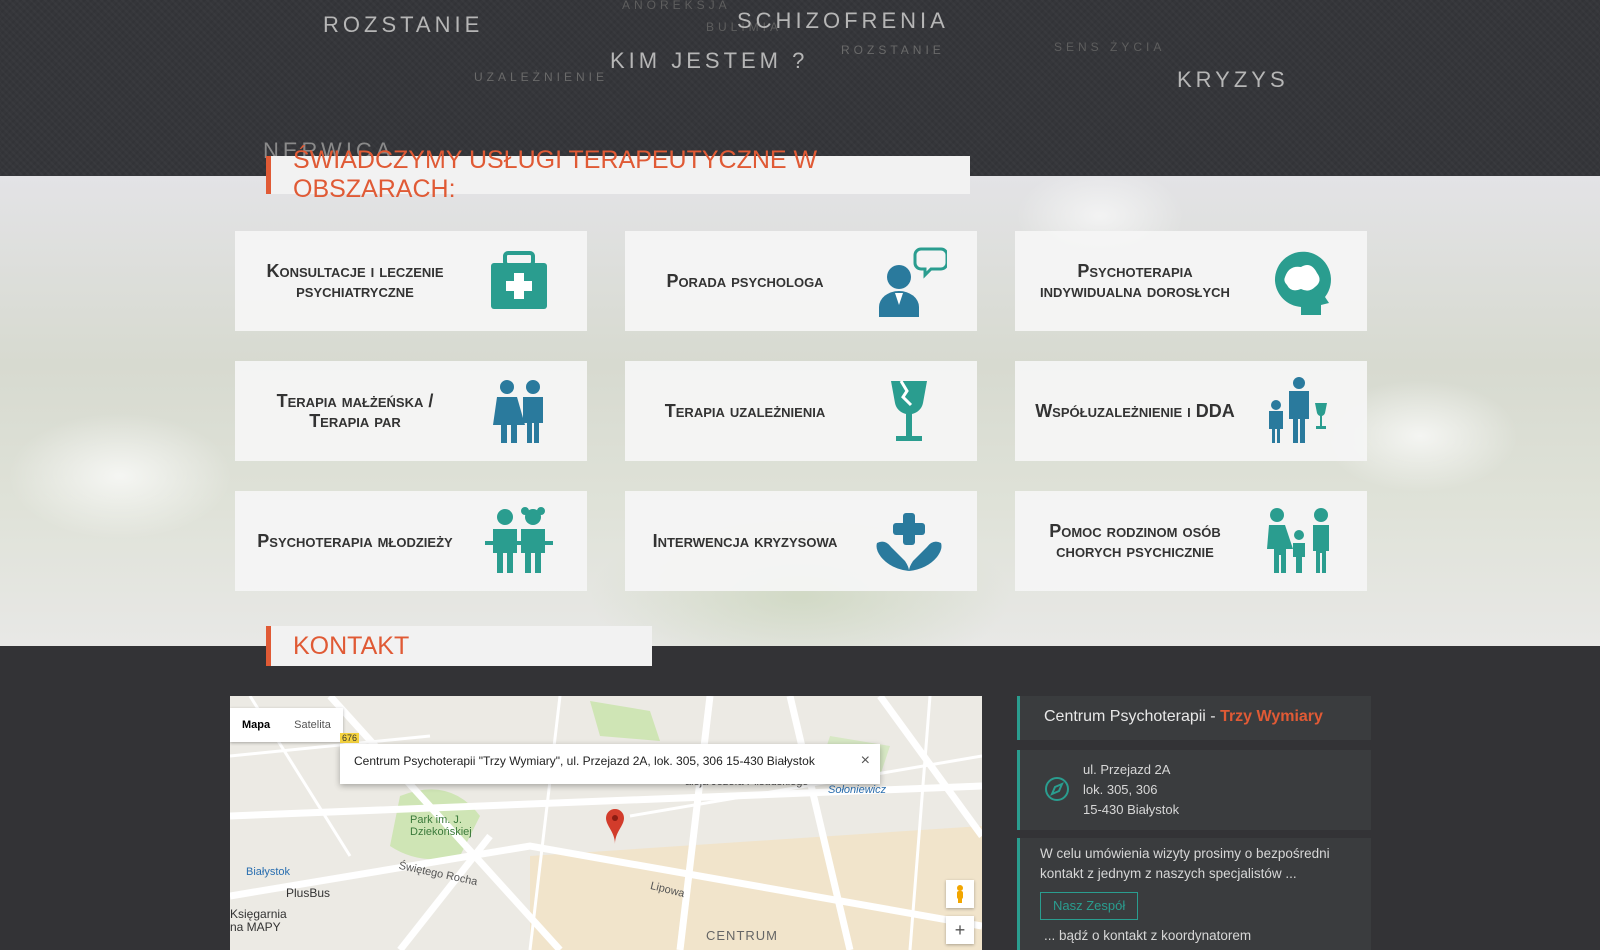 Image resolution: width=1600 pixels, height=950 pixels. What do you see at coordinates (1299, 411) in the screenshot?
I see `family-alcohol-icon` at bounding box center [1299, 411].